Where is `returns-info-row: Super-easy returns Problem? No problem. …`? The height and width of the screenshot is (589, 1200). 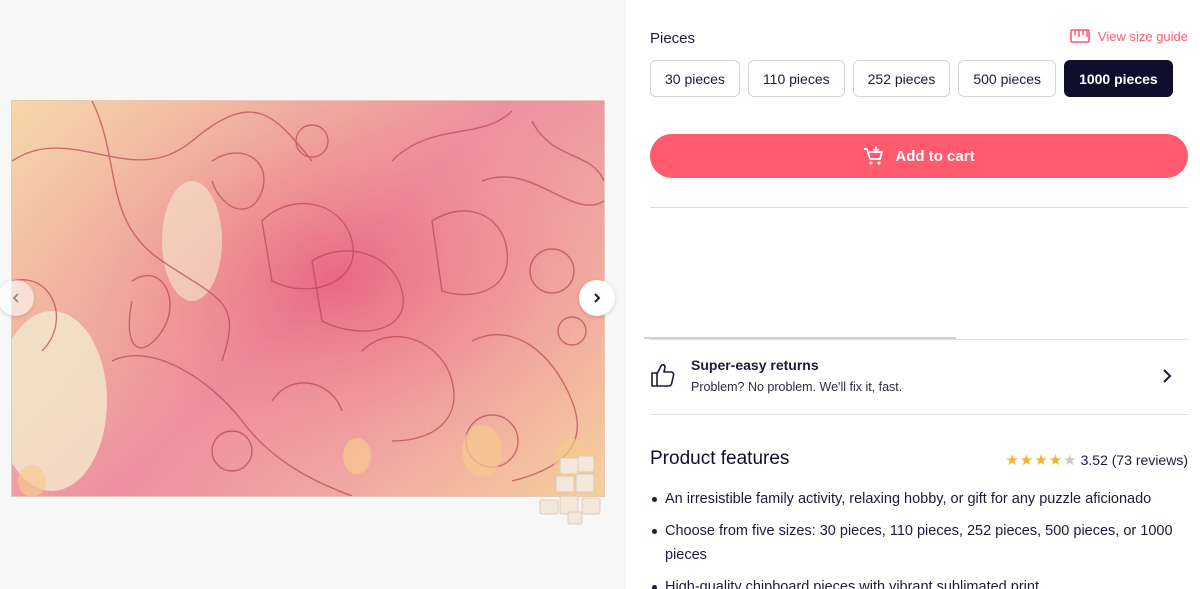 returns-info-row: Super-easy returns Problem? No problem. … is located at coordinates (919, 377).